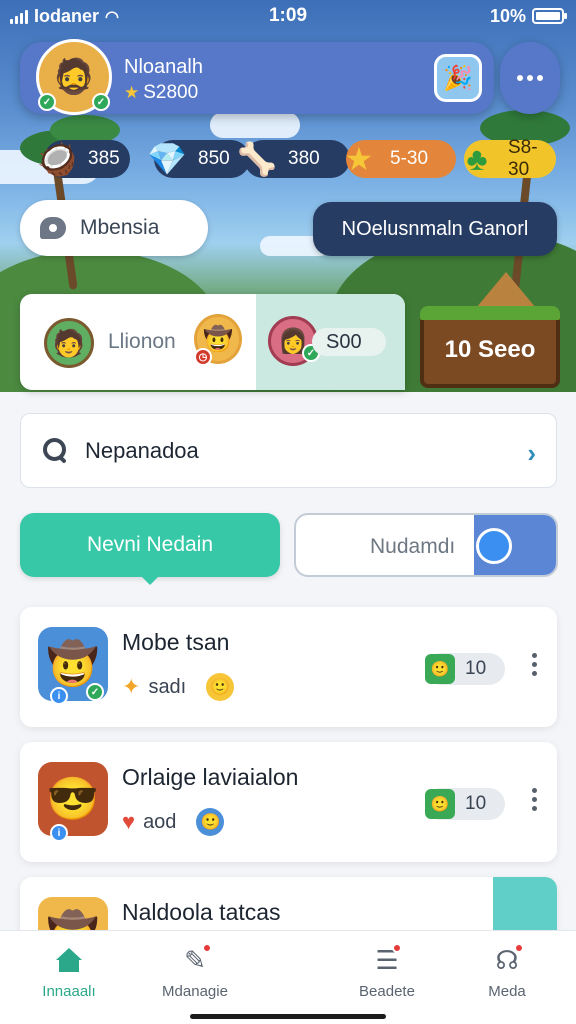  Describe the element at coordinates (288, 16) in the screenshot. I see `status-bar: Iodaner ◠ 1:09 10%` at that location.